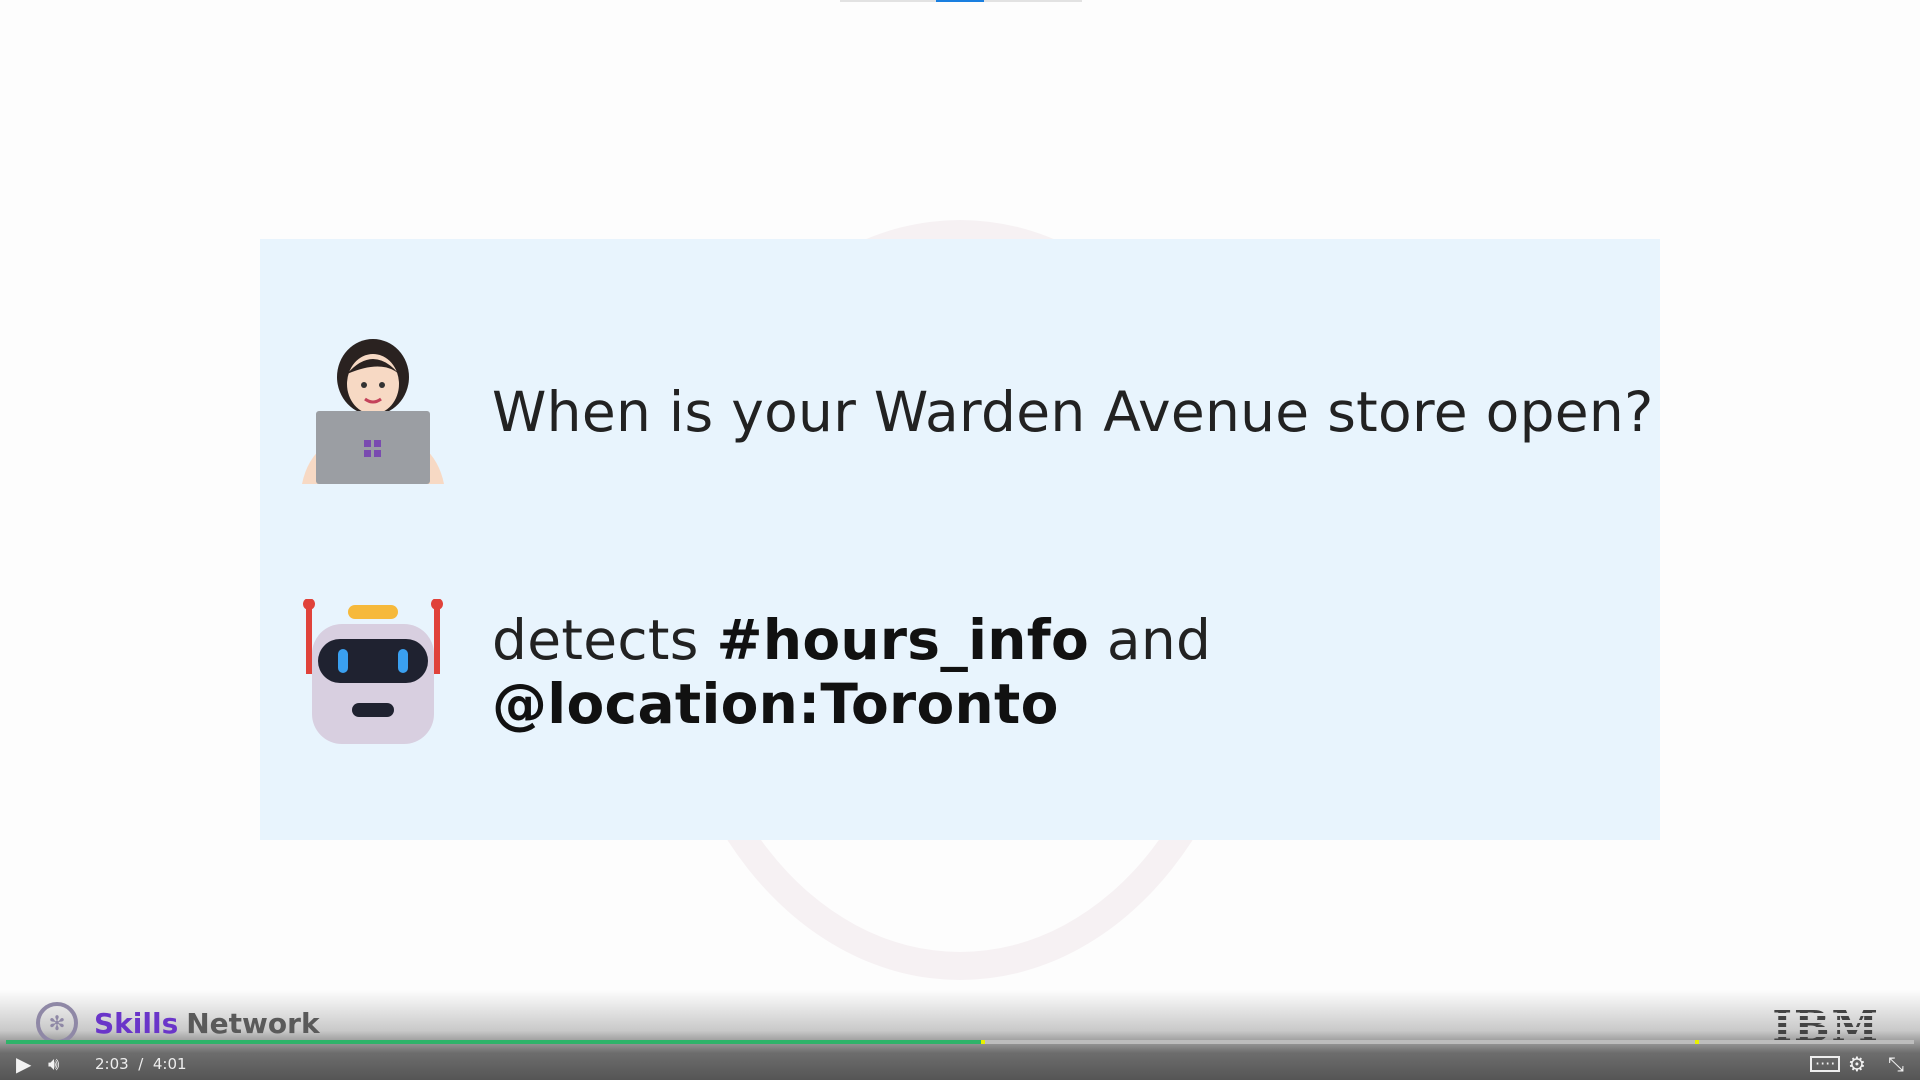 Image resolution: width=1920 pixels, height=1080 pixels. Describe the element at coordinates (136, 1023) in the screenshot. I see `brand-skills: Skills` at that location.